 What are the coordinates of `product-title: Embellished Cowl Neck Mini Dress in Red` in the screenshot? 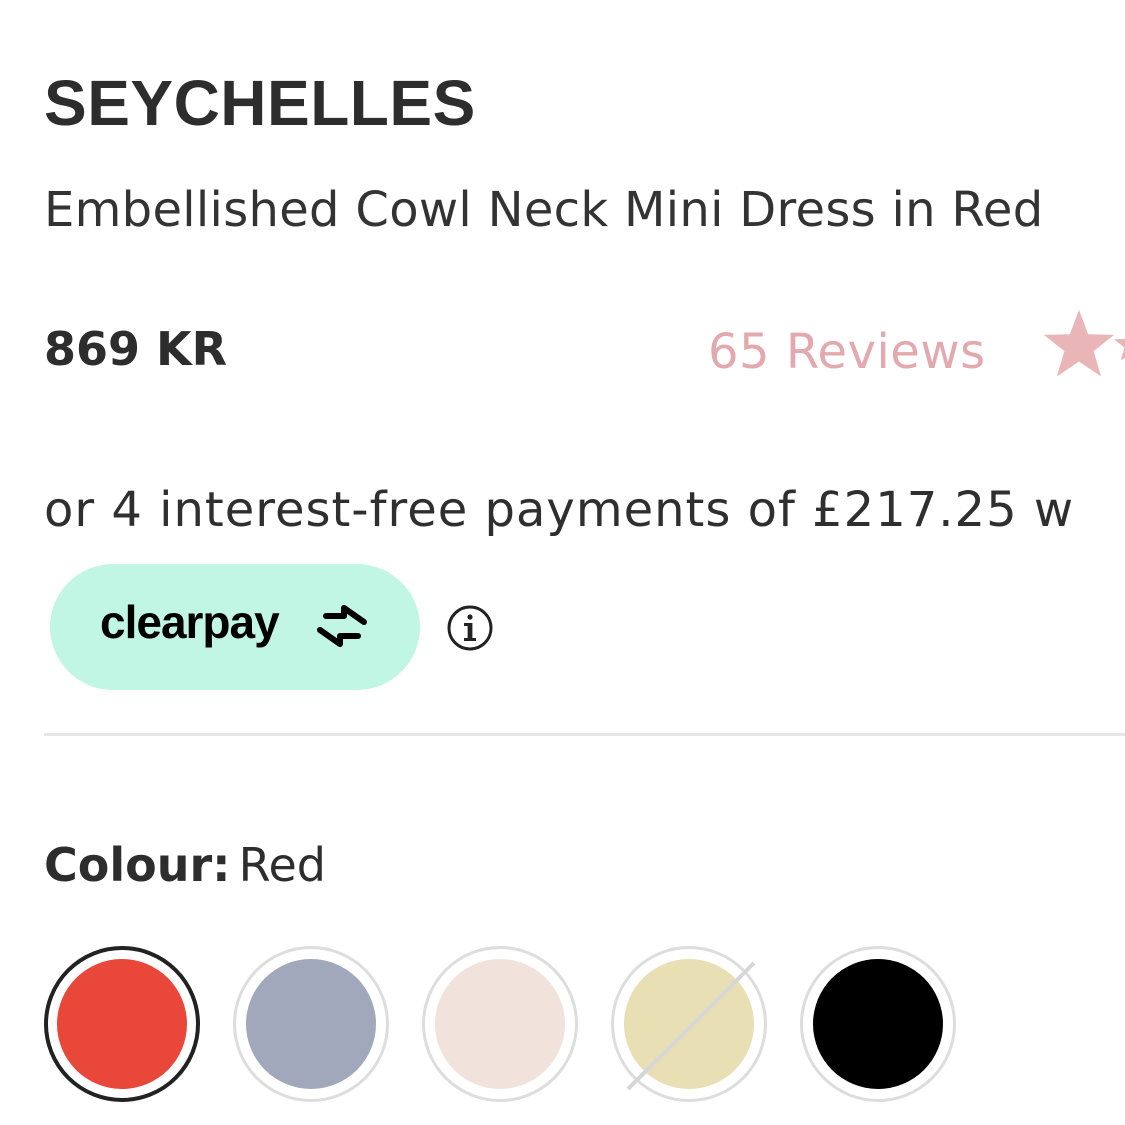 It's located at (544, 210).